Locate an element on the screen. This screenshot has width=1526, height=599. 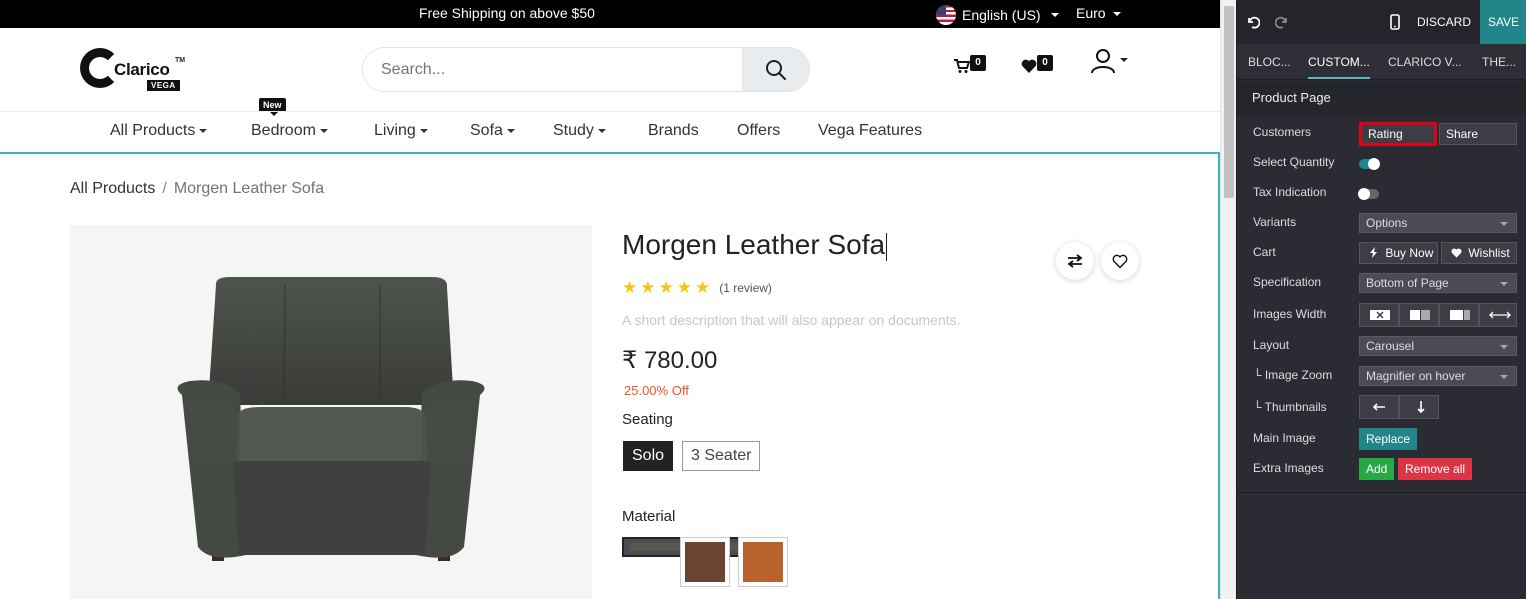
remove-all-button: Remove all is located at coordinates (1435, 469).